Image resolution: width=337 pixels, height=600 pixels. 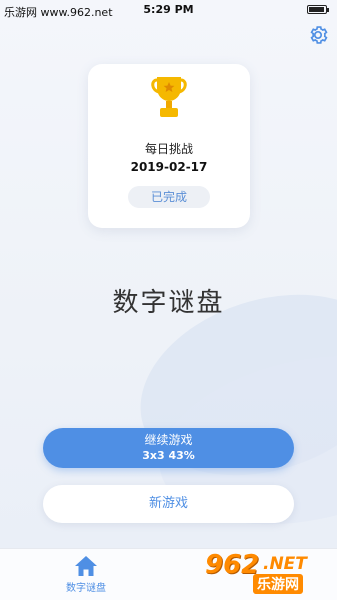 I want to click on status-bar: 乐游网 www.962.net 5:29 PM, so click(x=168, y=10).